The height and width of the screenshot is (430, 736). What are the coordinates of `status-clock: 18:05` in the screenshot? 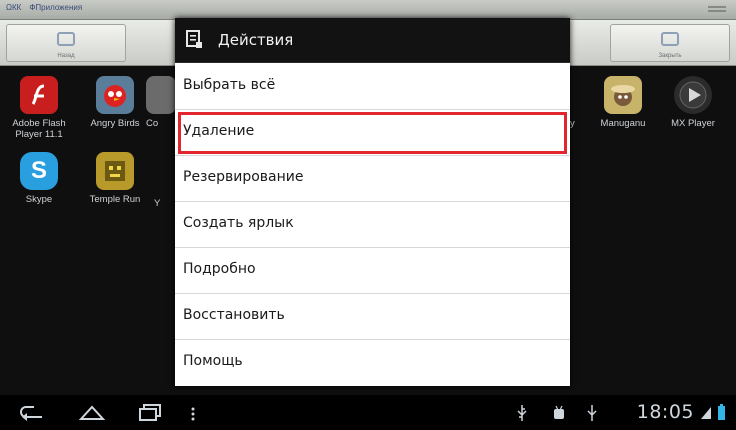 It's located at (665, 412).